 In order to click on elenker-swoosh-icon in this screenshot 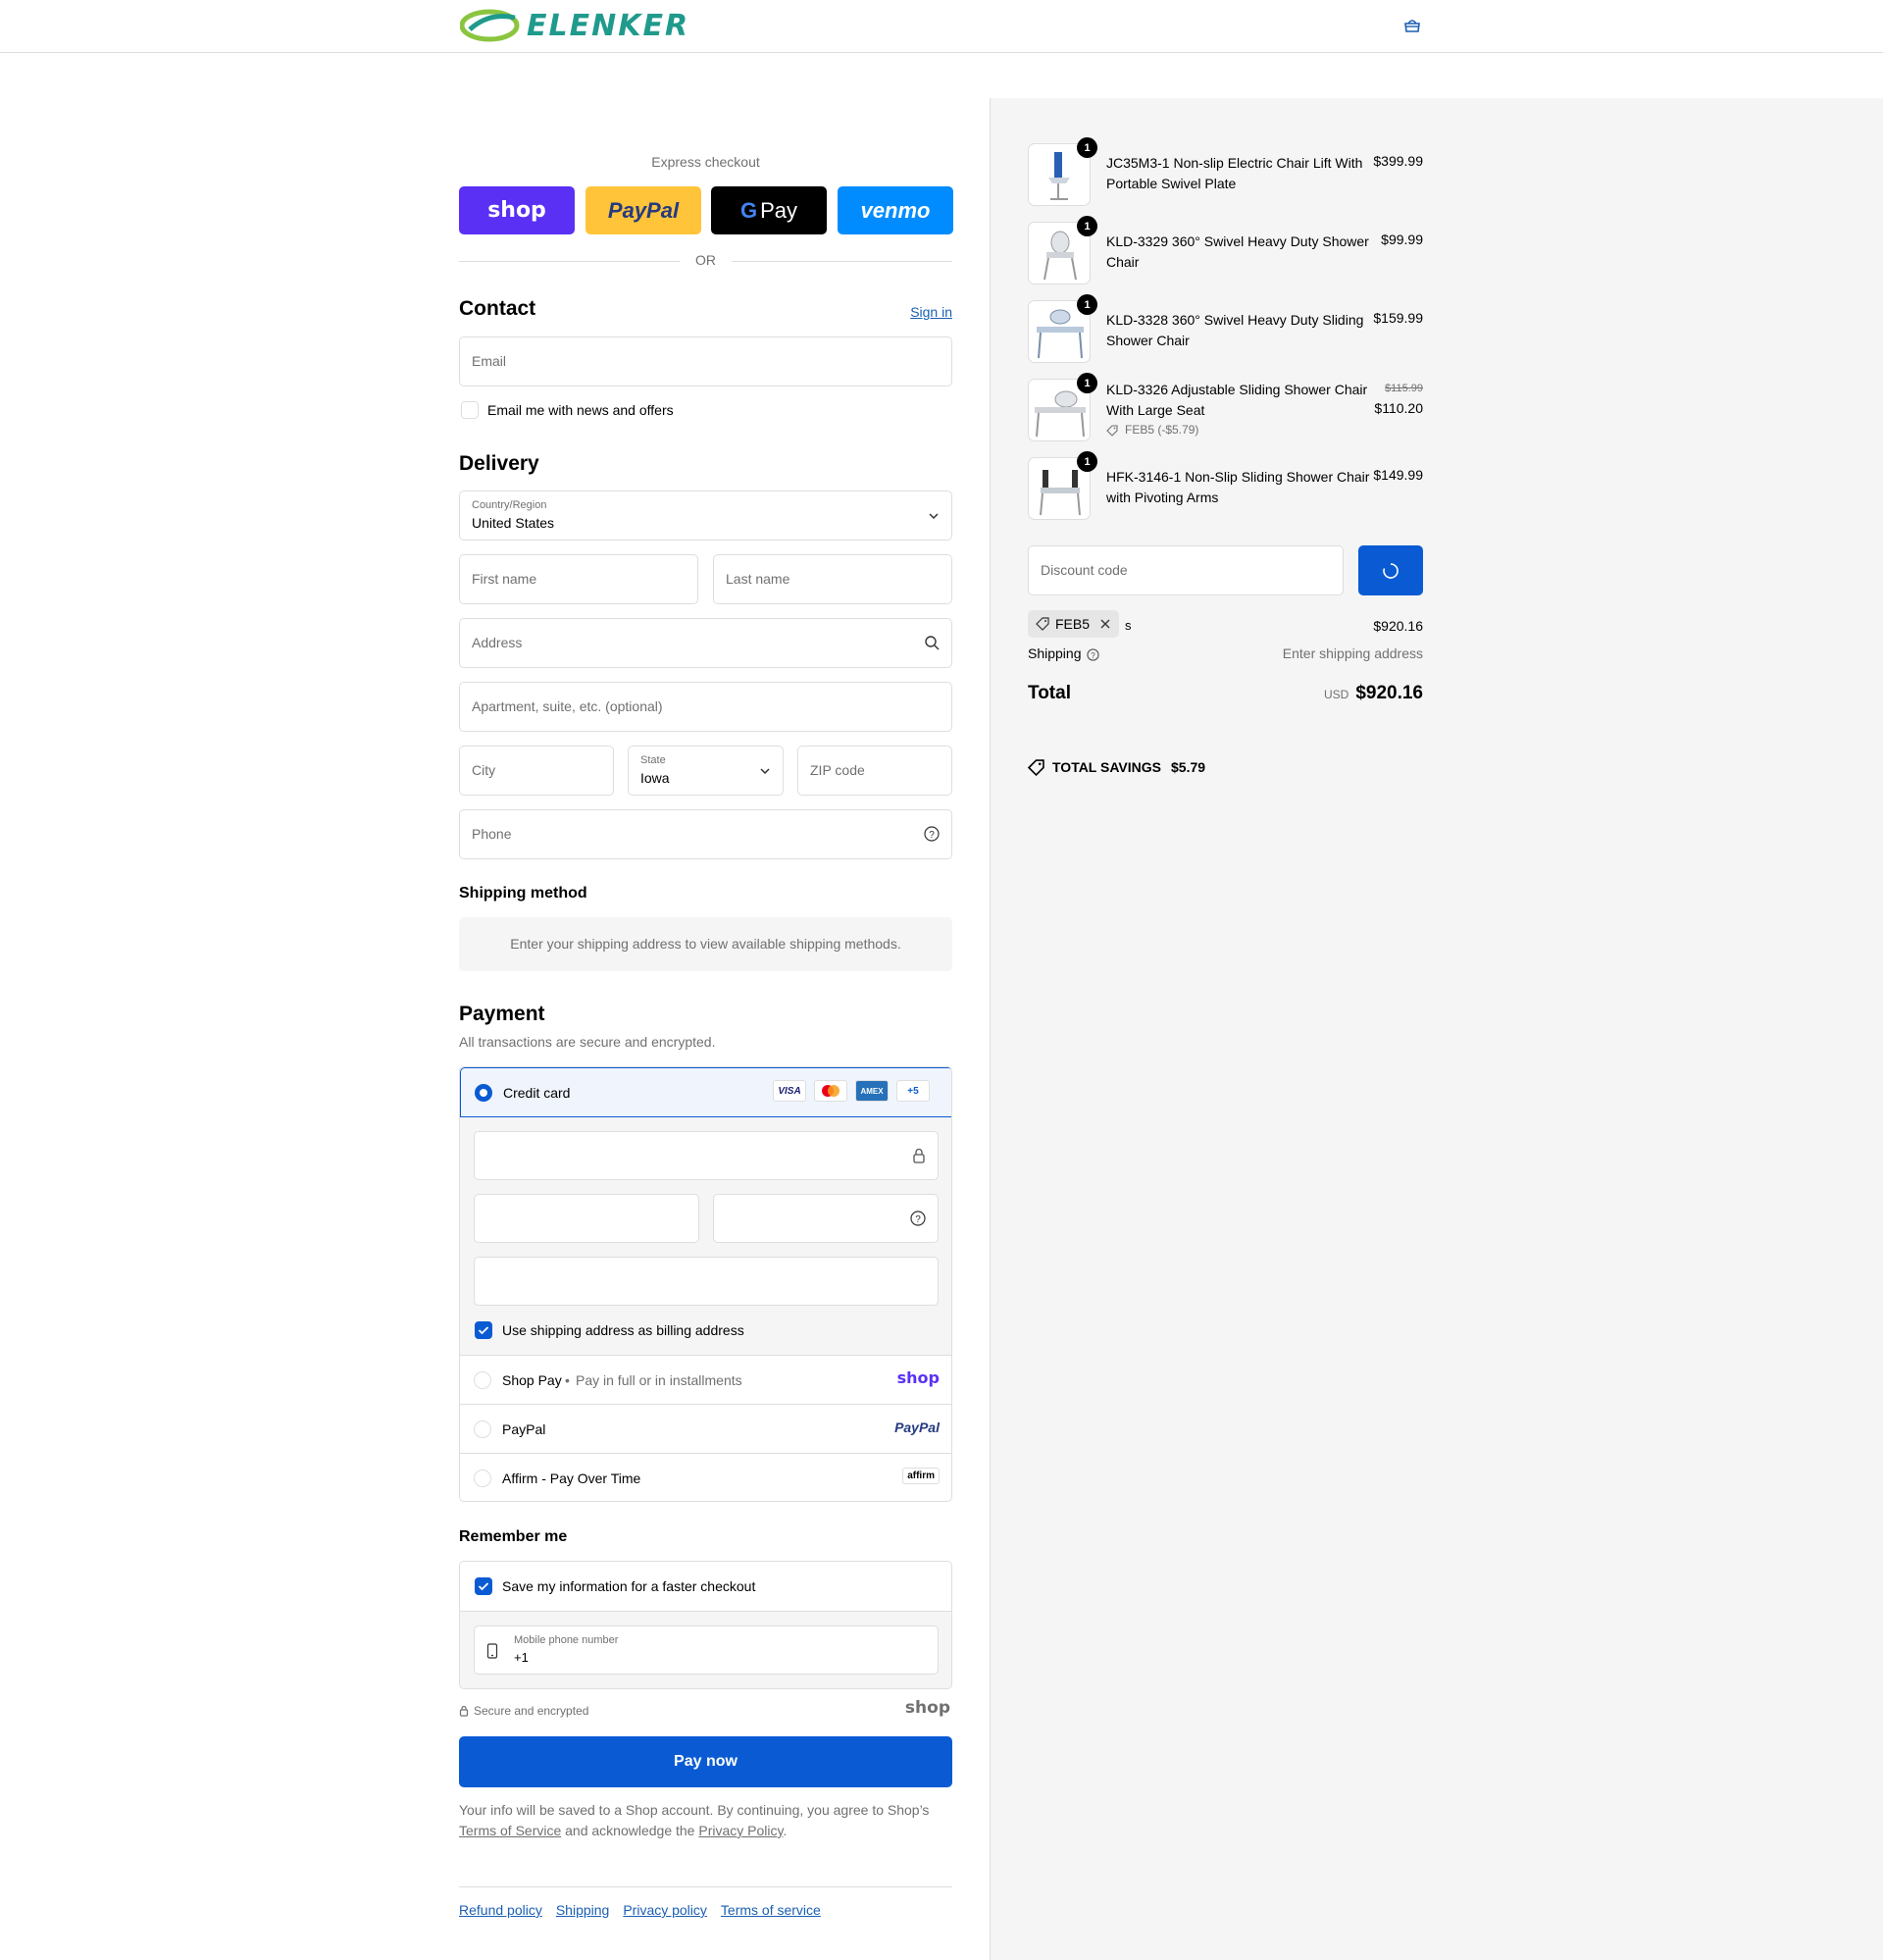, I will do `click(490, 25)`.